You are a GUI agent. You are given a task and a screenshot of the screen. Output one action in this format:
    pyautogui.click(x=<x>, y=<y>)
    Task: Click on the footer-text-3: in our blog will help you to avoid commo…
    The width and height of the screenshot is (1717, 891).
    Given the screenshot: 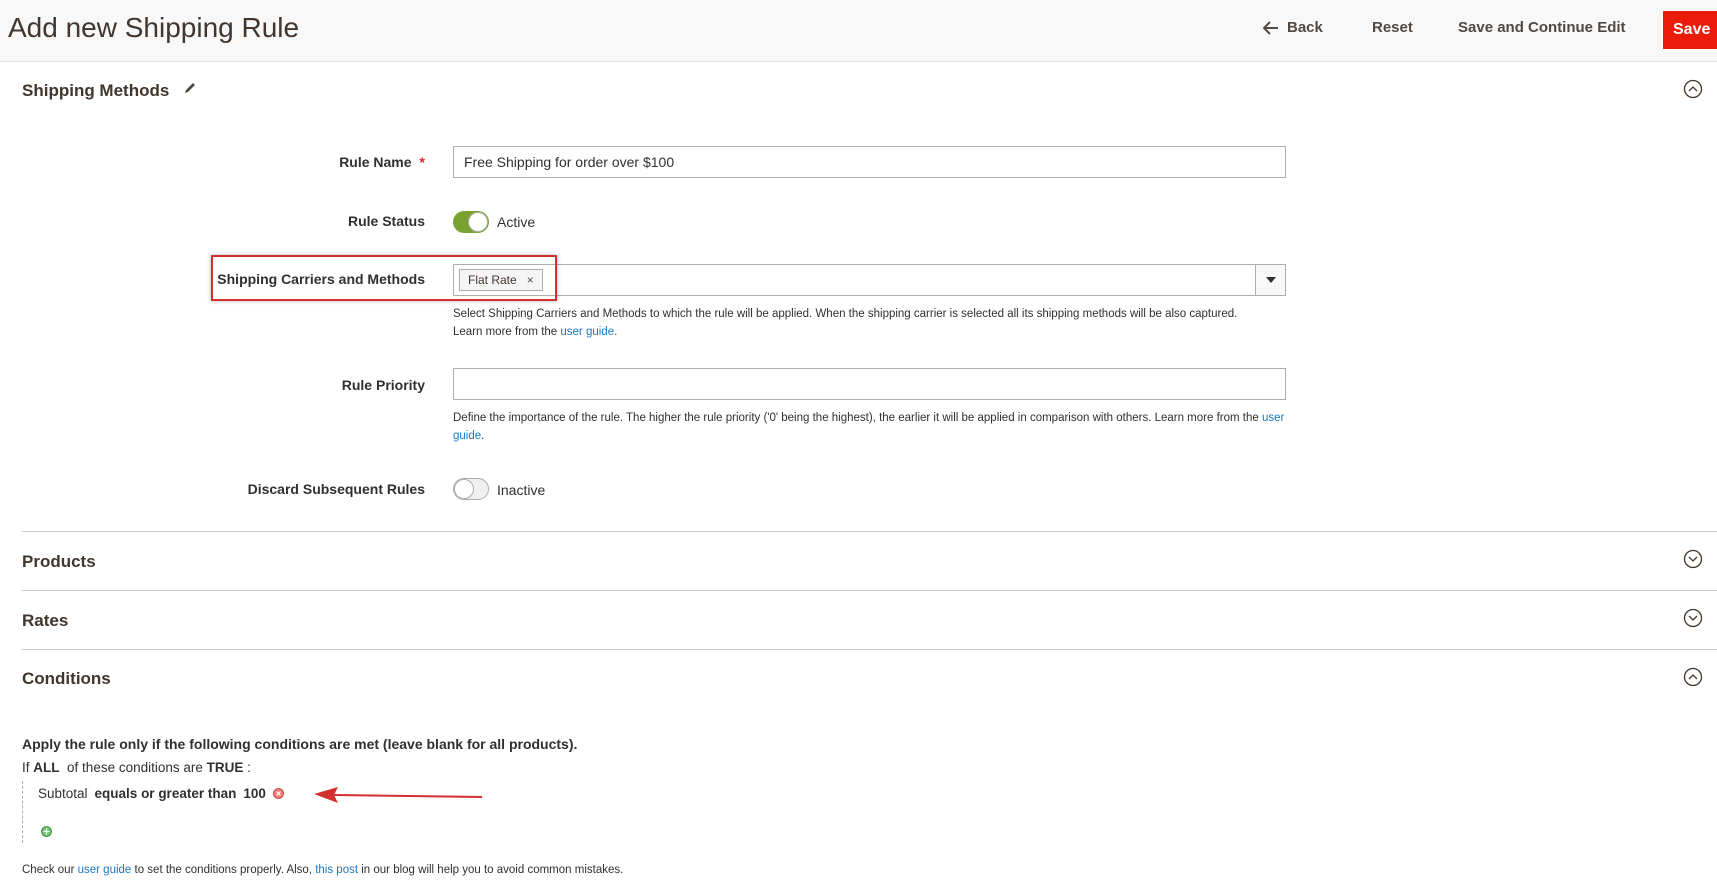 What is the action you would take?
    pyautogui.click(x=491, y=870)
    